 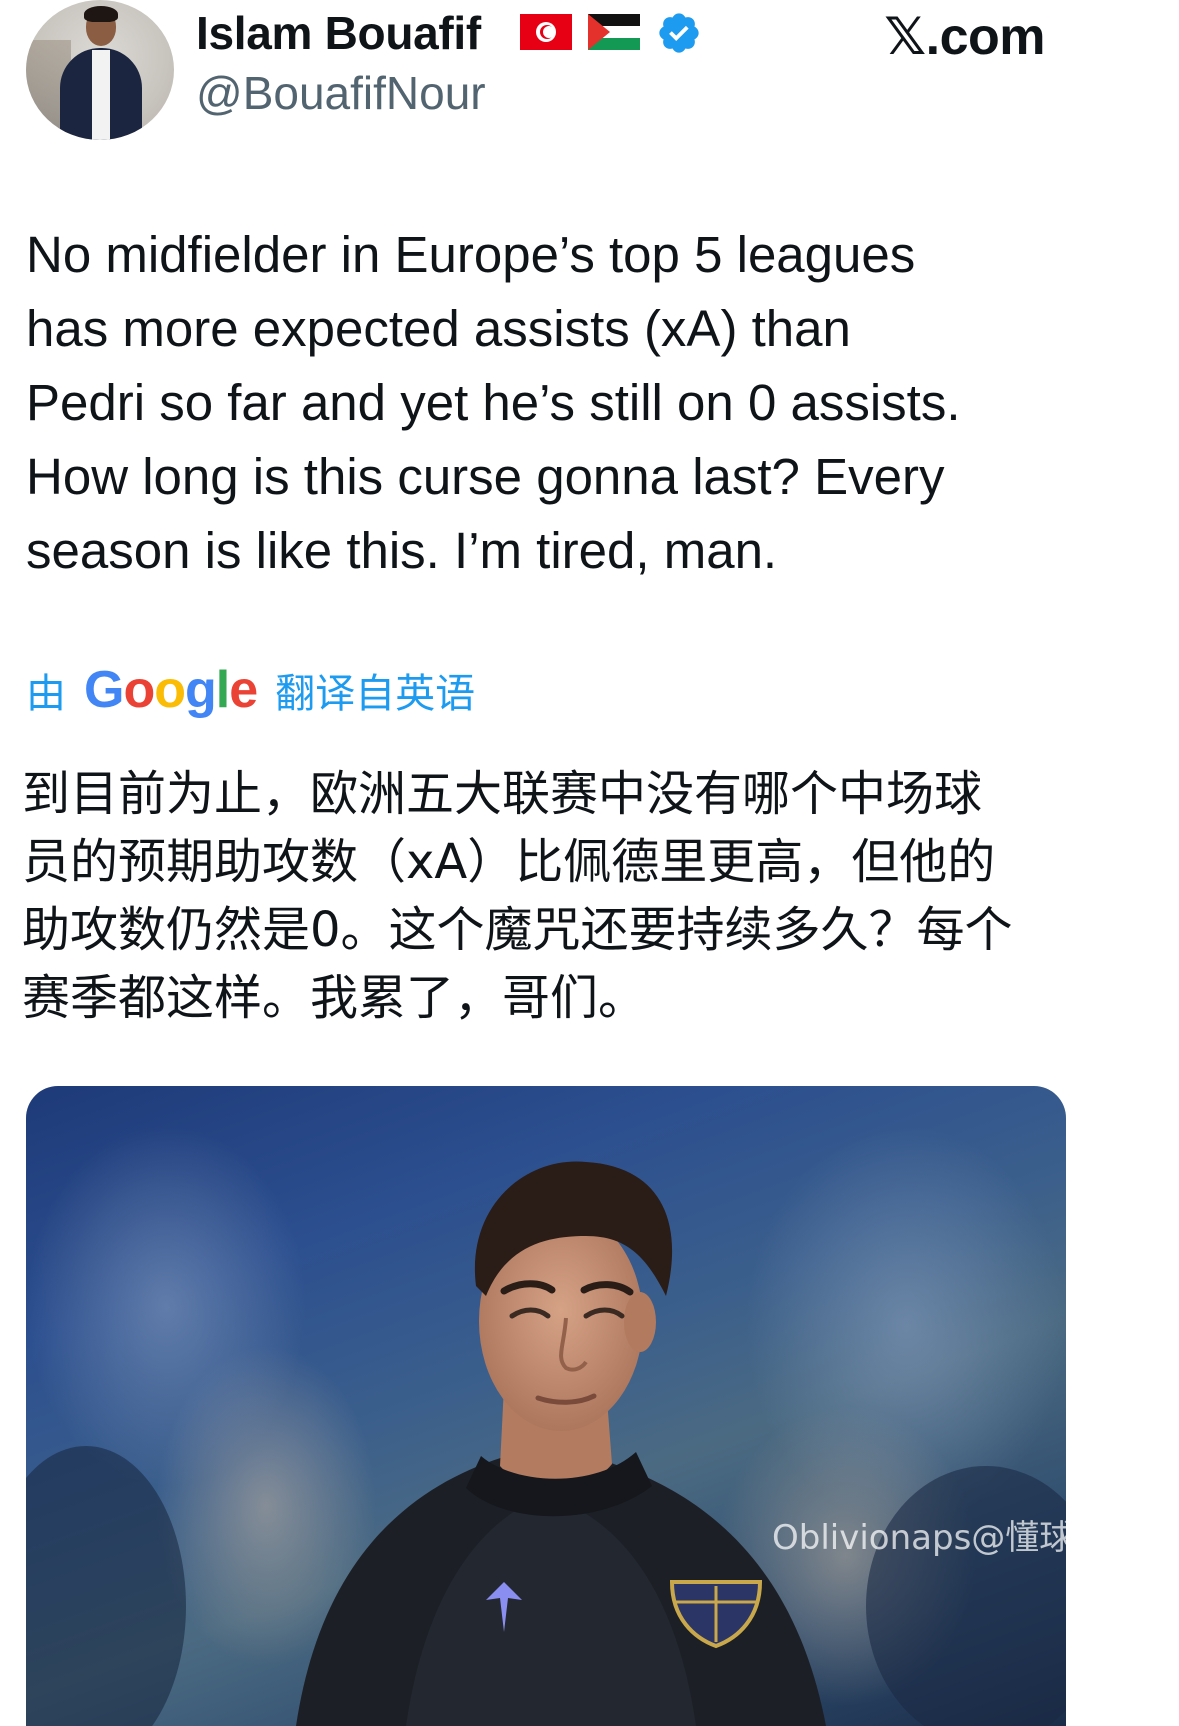 I want to click on translation-prefix: 由, so click(x=46, y=694).